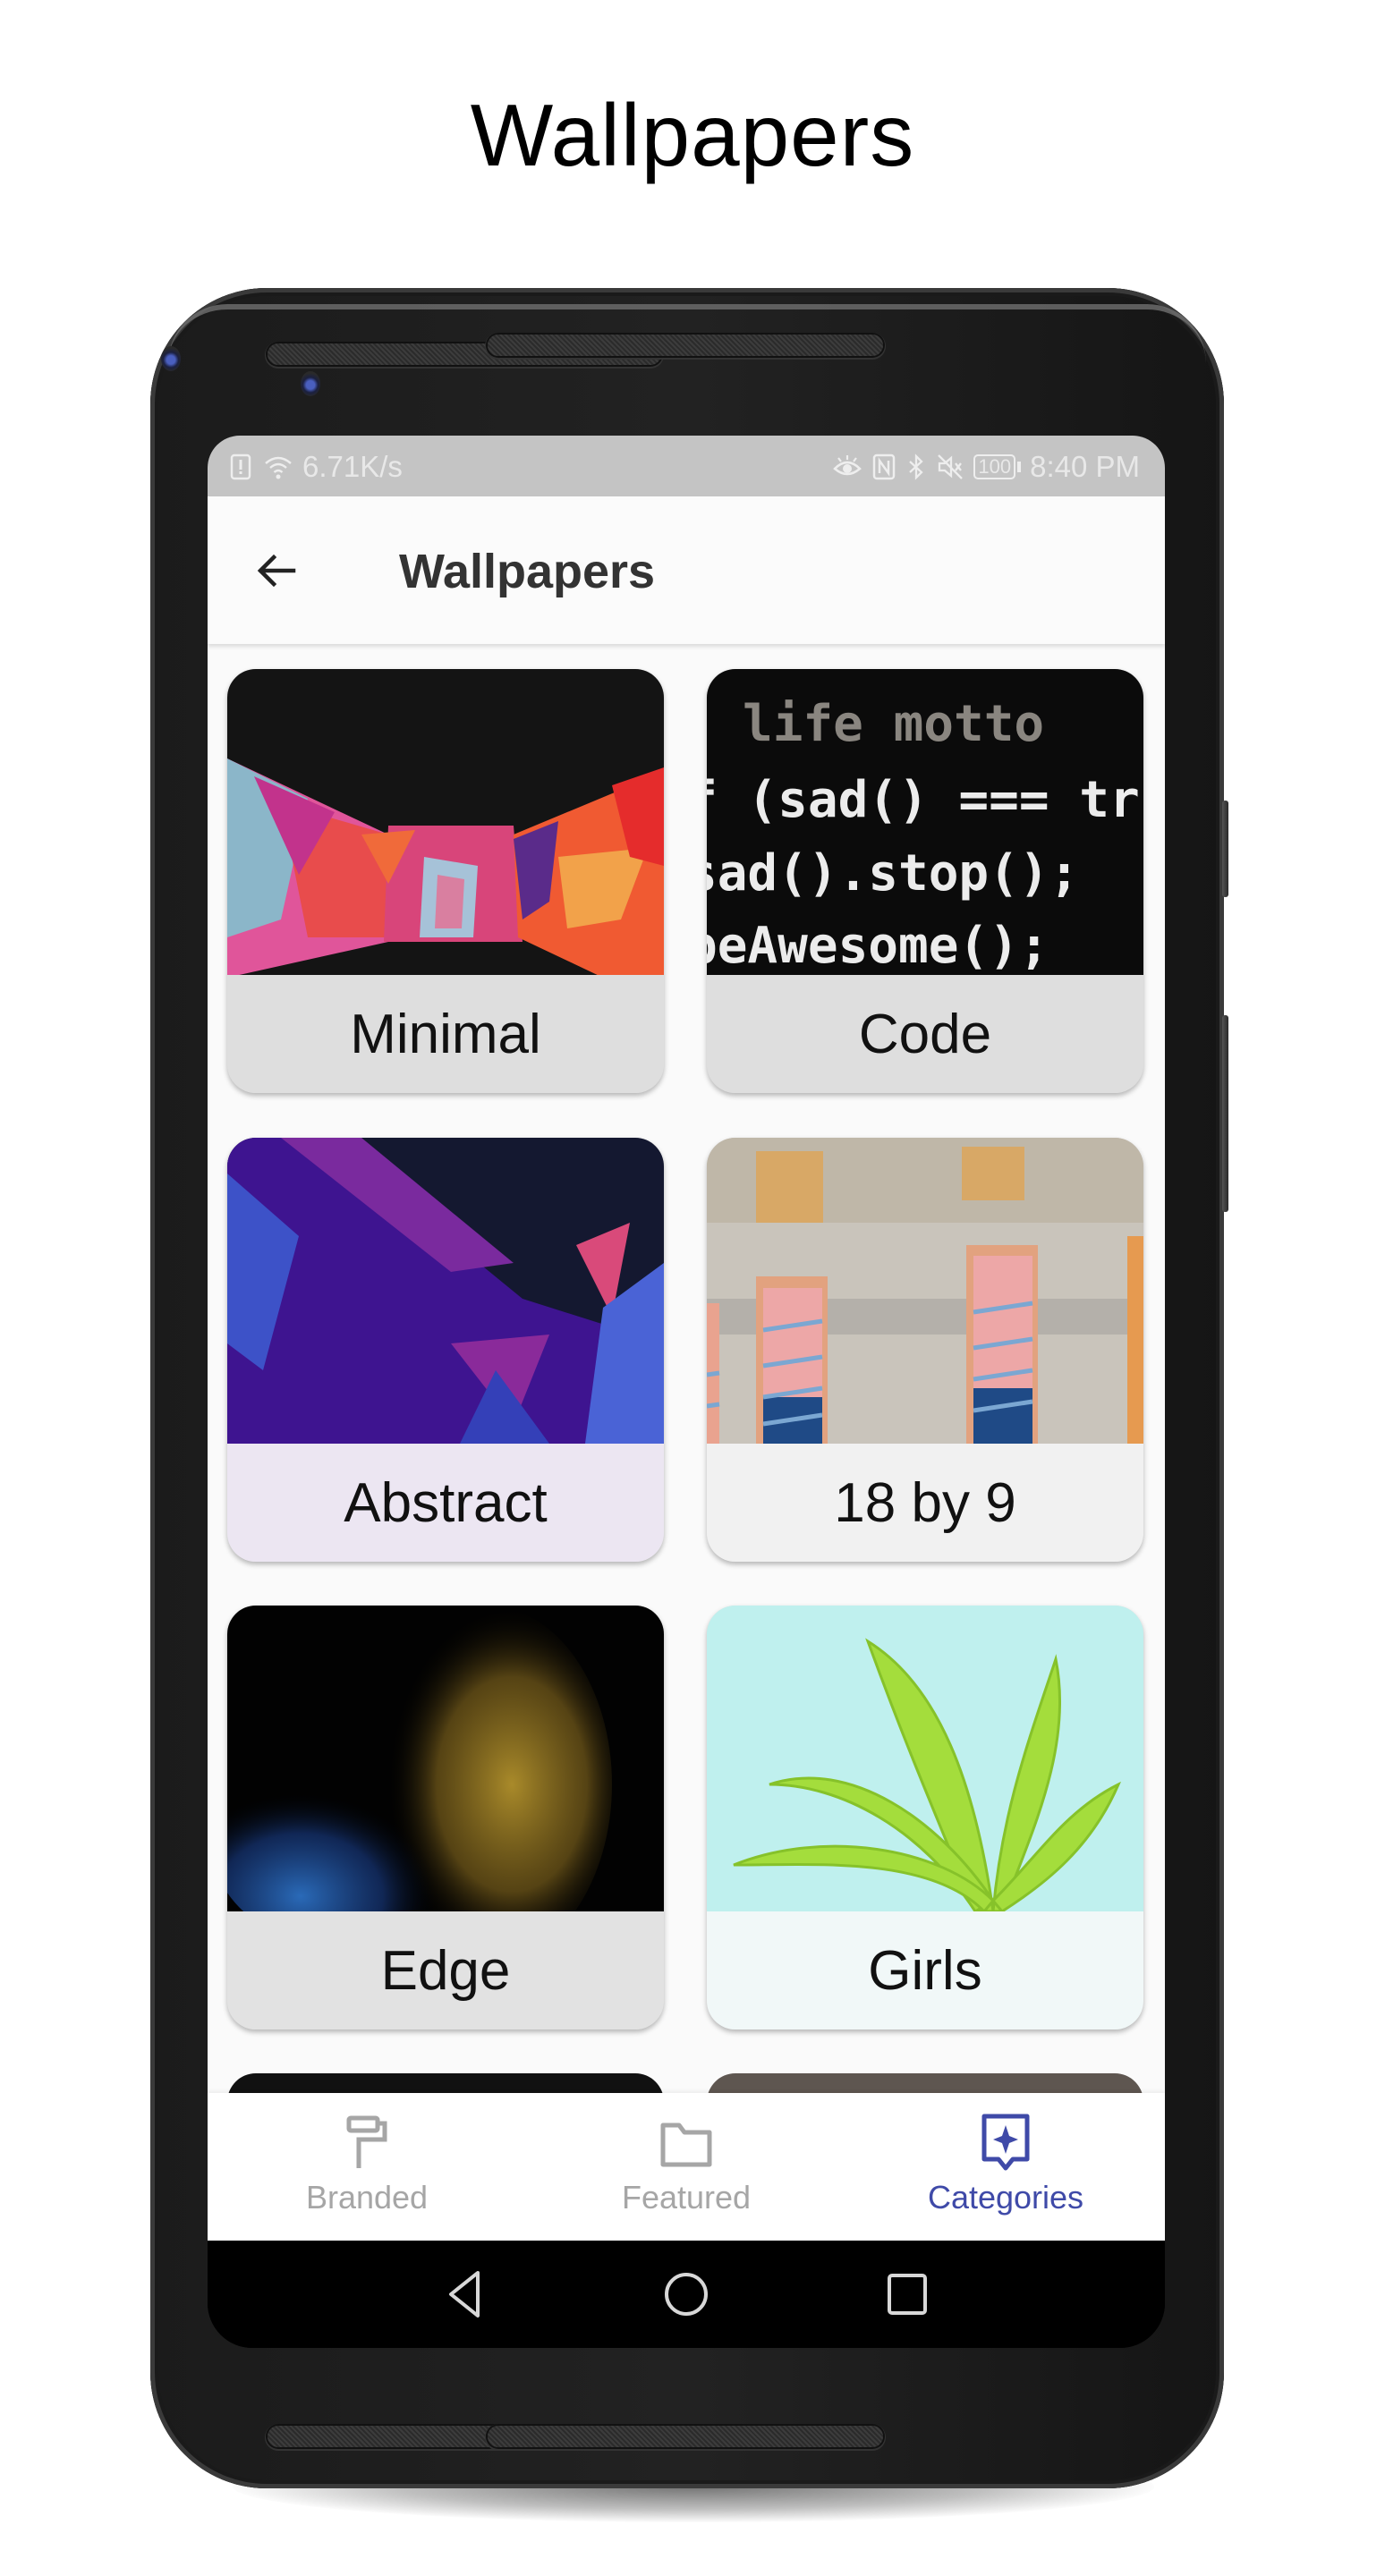  I want to click on palm-tree-thumbnail, so click(925, 1758).